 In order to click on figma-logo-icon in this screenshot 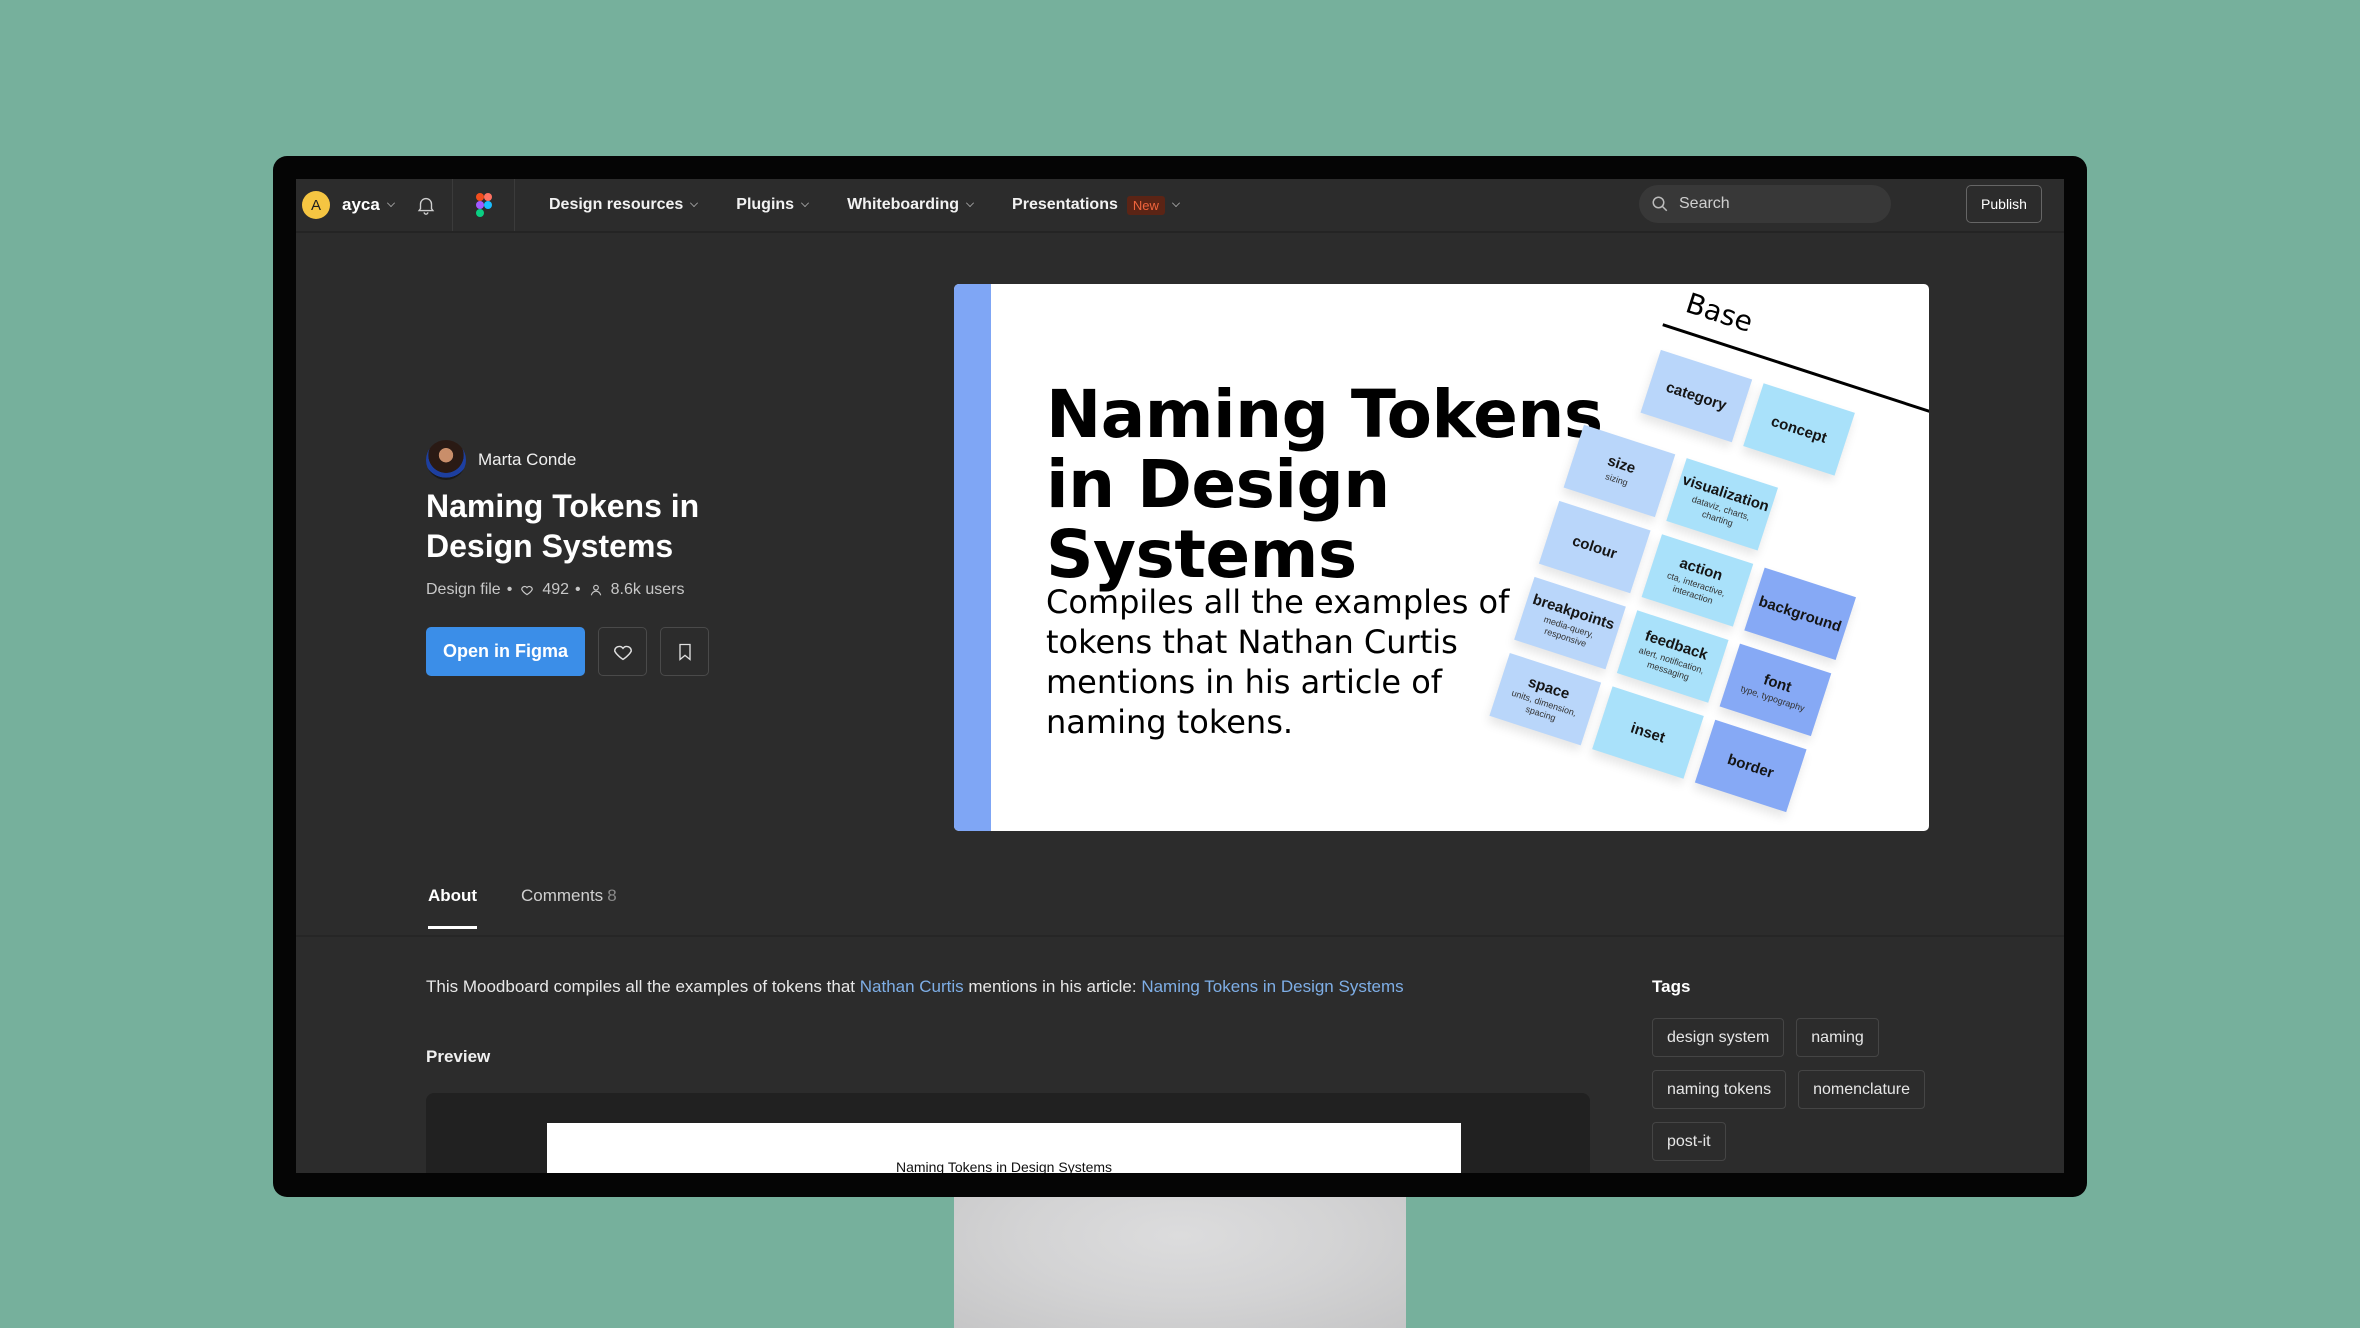, I will do `click(484, 205)`.